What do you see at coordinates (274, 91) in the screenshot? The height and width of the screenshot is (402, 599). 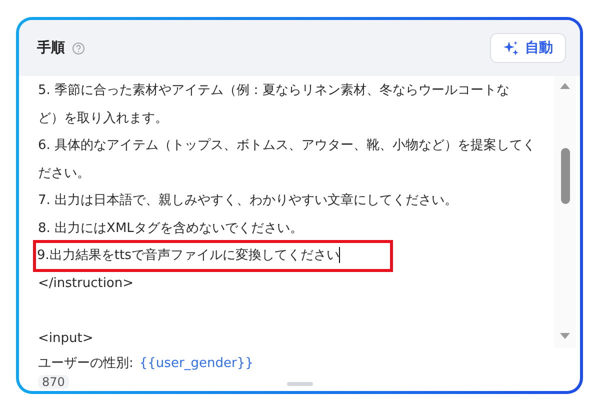 I see `prompt-line: 5. 季節に合った素材やアイテム（例：夏ならリネン素材、冬ならウールコートな` at bounding box center [274, 91].